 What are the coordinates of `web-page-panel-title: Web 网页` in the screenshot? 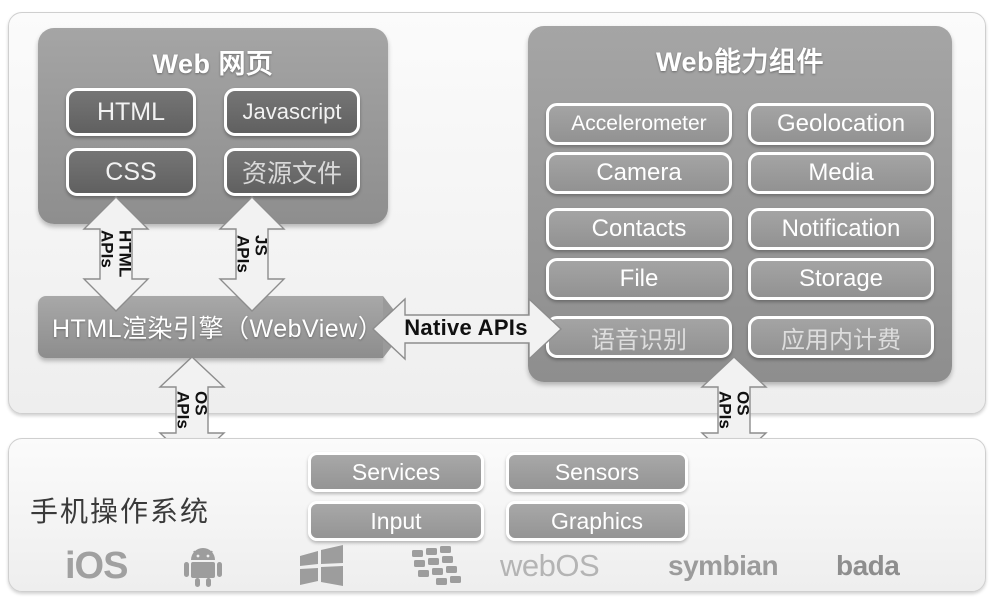 It's located at (213, 61).